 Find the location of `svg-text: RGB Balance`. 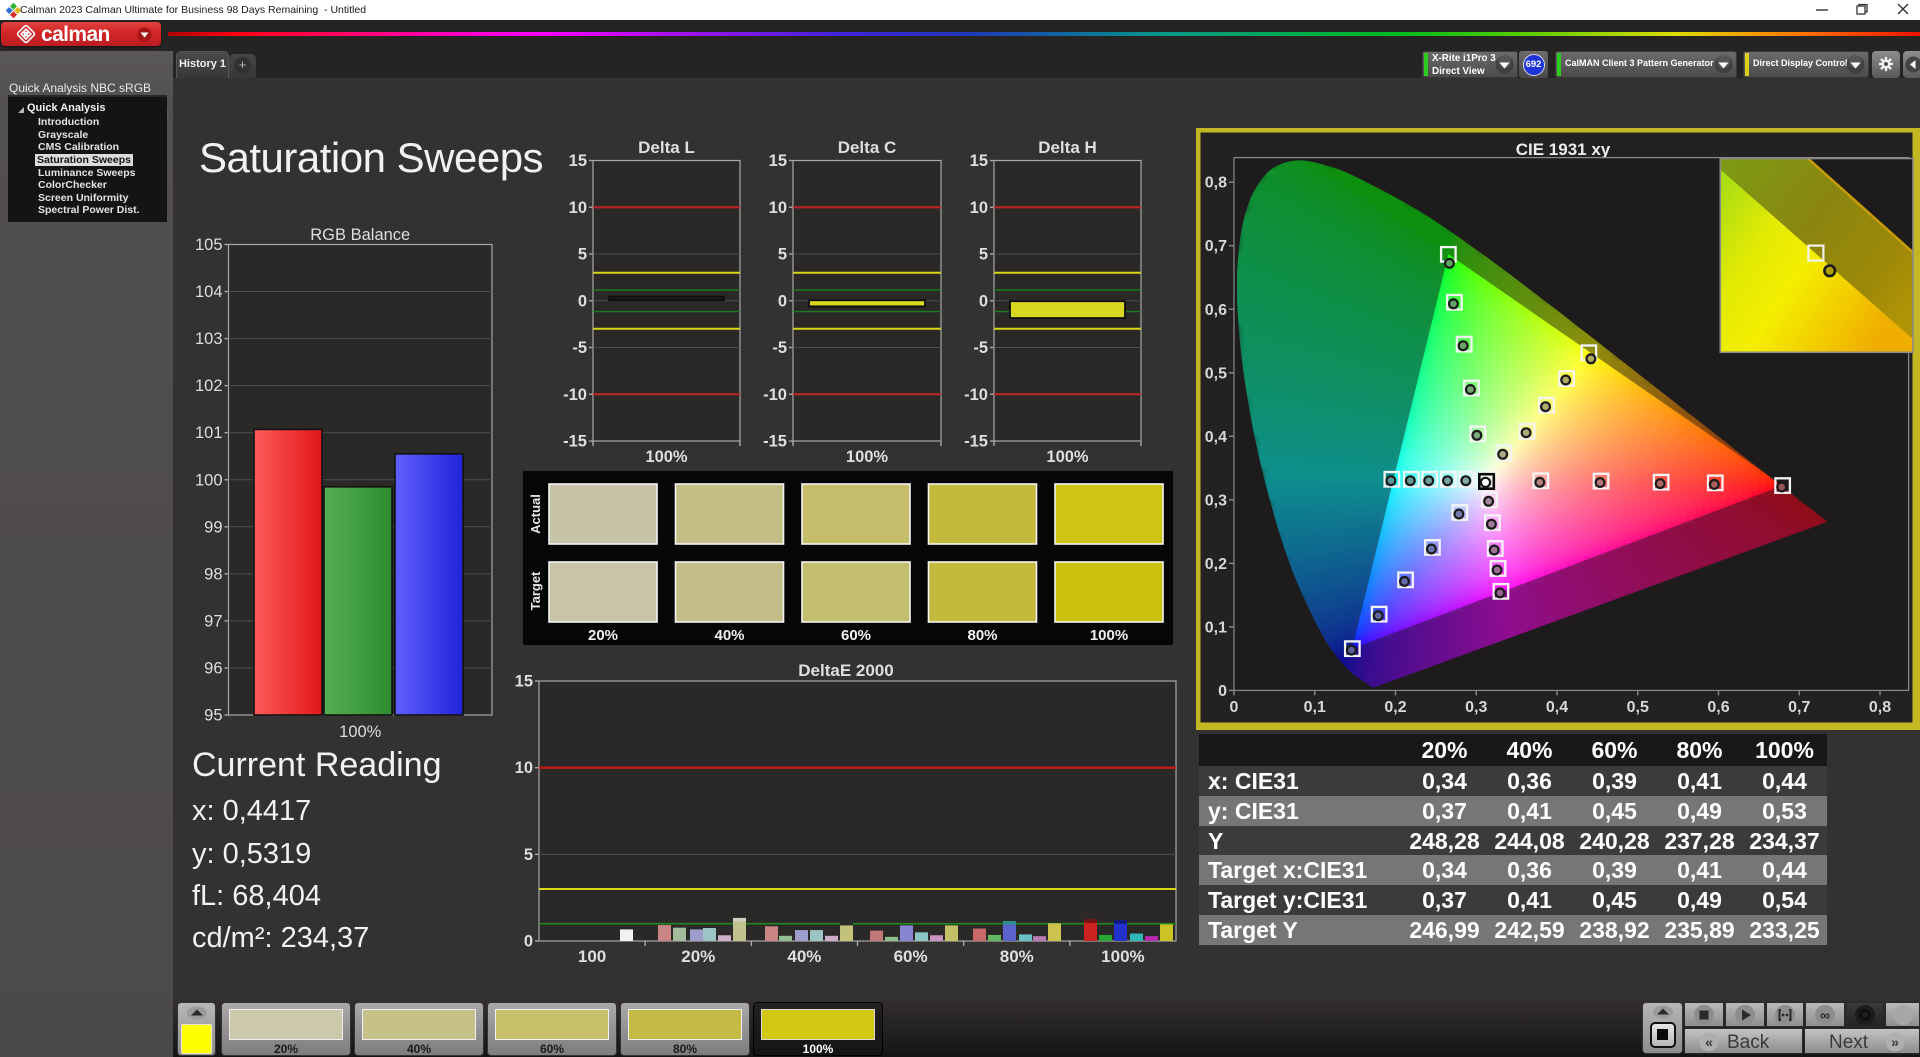

svg-text: RGB Balance is located at coordinates (360, 235).